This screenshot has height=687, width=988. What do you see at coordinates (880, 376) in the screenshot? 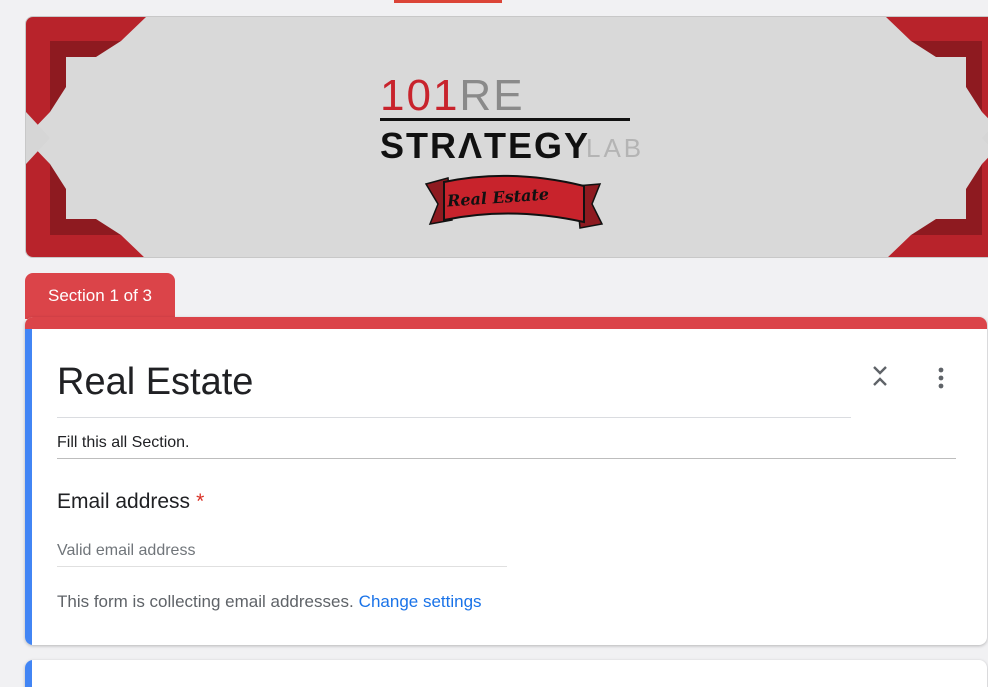
I see `collapse-icon` at bounding box center [880, 376].